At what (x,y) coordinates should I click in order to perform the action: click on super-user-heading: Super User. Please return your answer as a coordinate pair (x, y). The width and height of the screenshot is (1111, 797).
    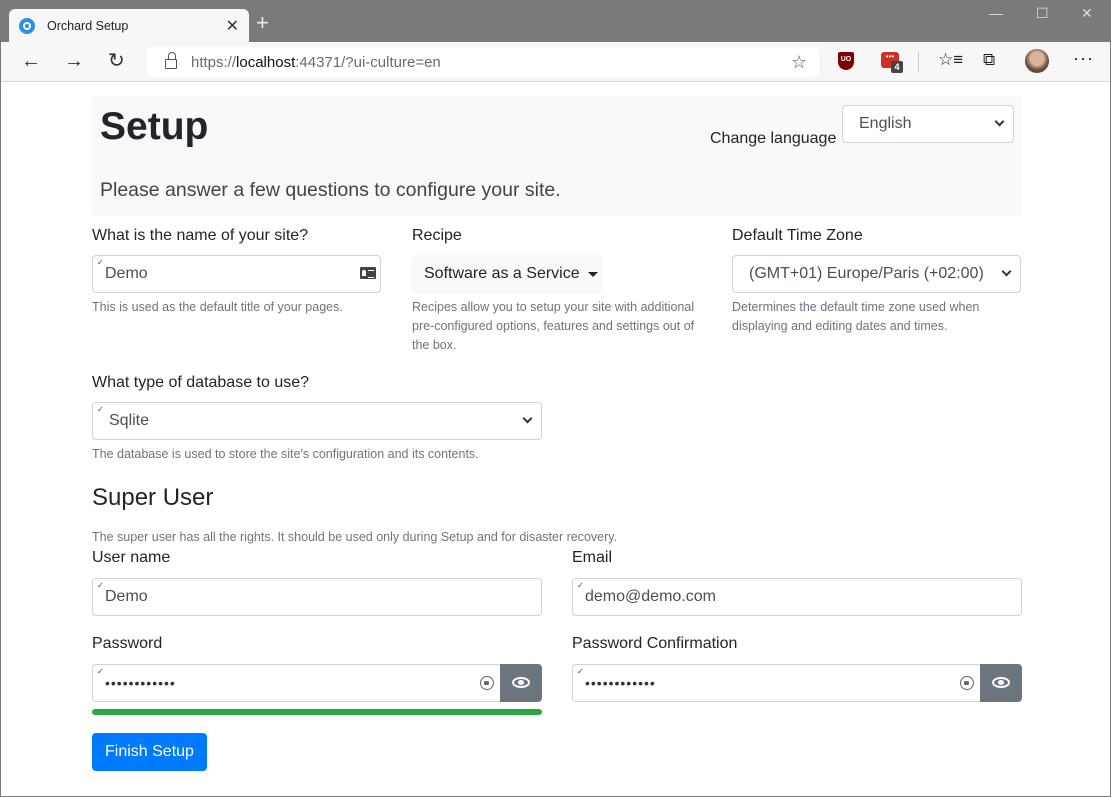
    Looking at the image, I should click on (153, 497).